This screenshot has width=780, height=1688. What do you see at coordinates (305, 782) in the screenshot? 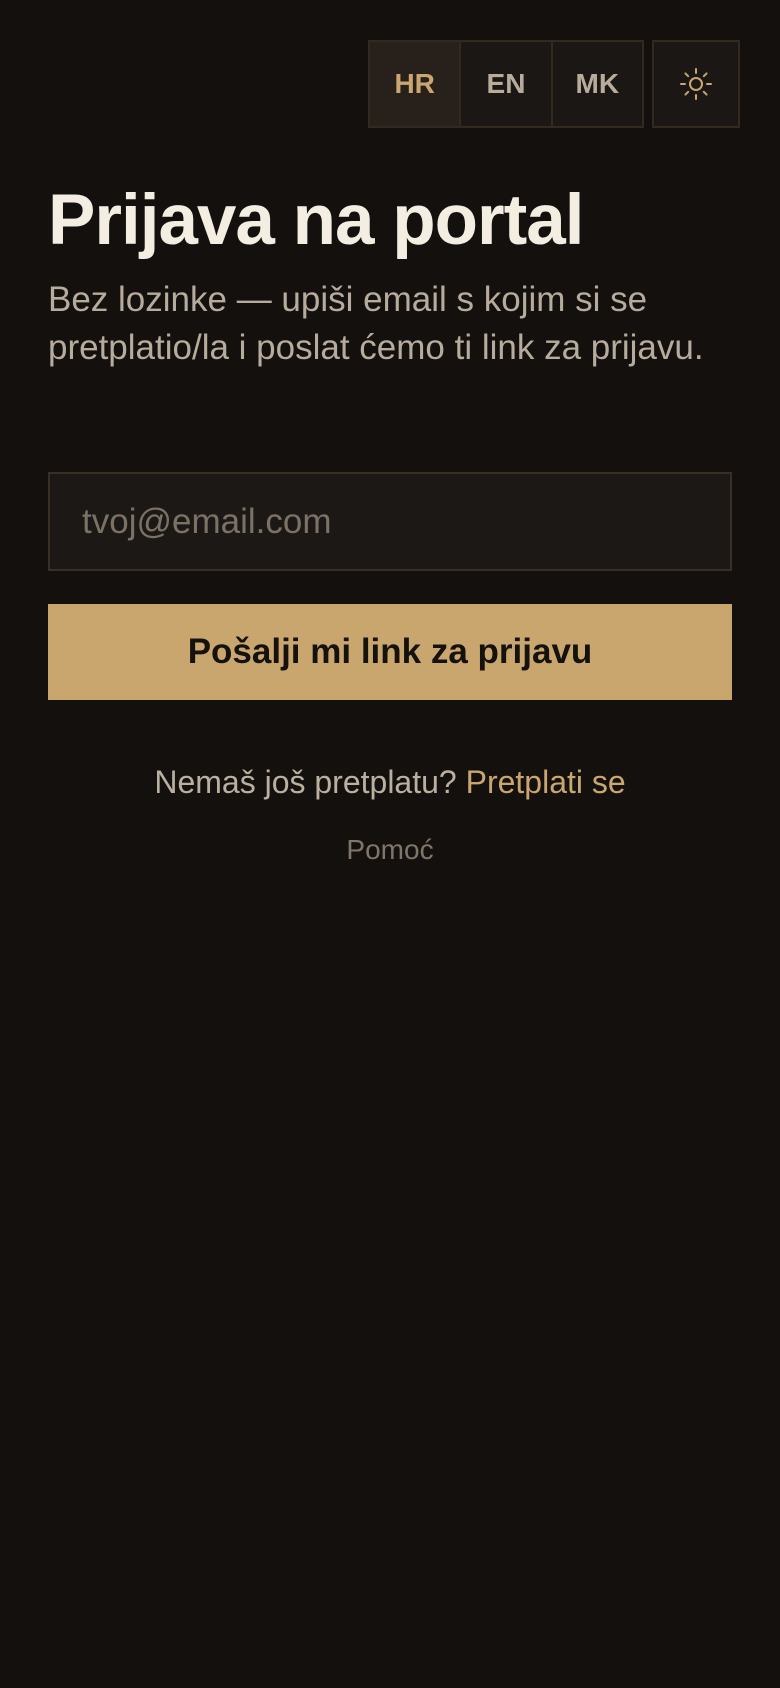
I see `no-subscription-text: Nemaš još pretplatu?` at bounding box center [305, 782].